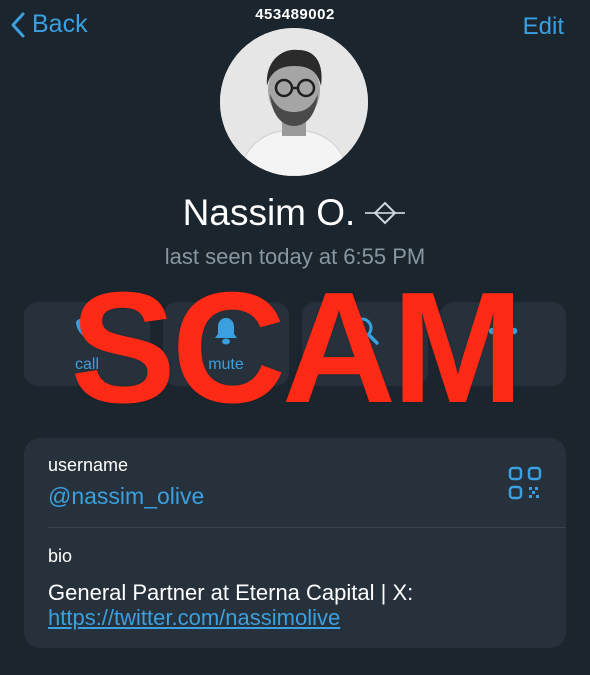 The image size is (590, 675). I want to click on more-icon, so click(503, 331).